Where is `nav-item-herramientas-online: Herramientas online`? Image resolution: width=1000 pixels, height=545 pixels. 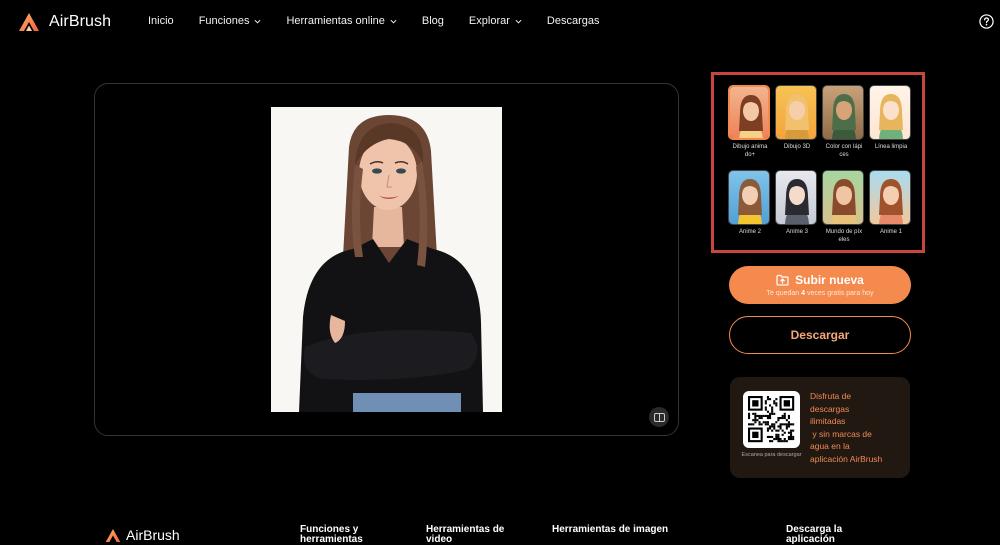
nav-item-herramientas-online: Herramientas online is located at coordinates (341, 21).